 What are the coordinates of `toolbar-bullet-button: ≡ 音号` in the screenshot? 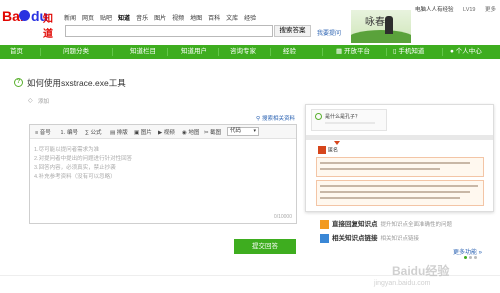 It's located at (43, 132).